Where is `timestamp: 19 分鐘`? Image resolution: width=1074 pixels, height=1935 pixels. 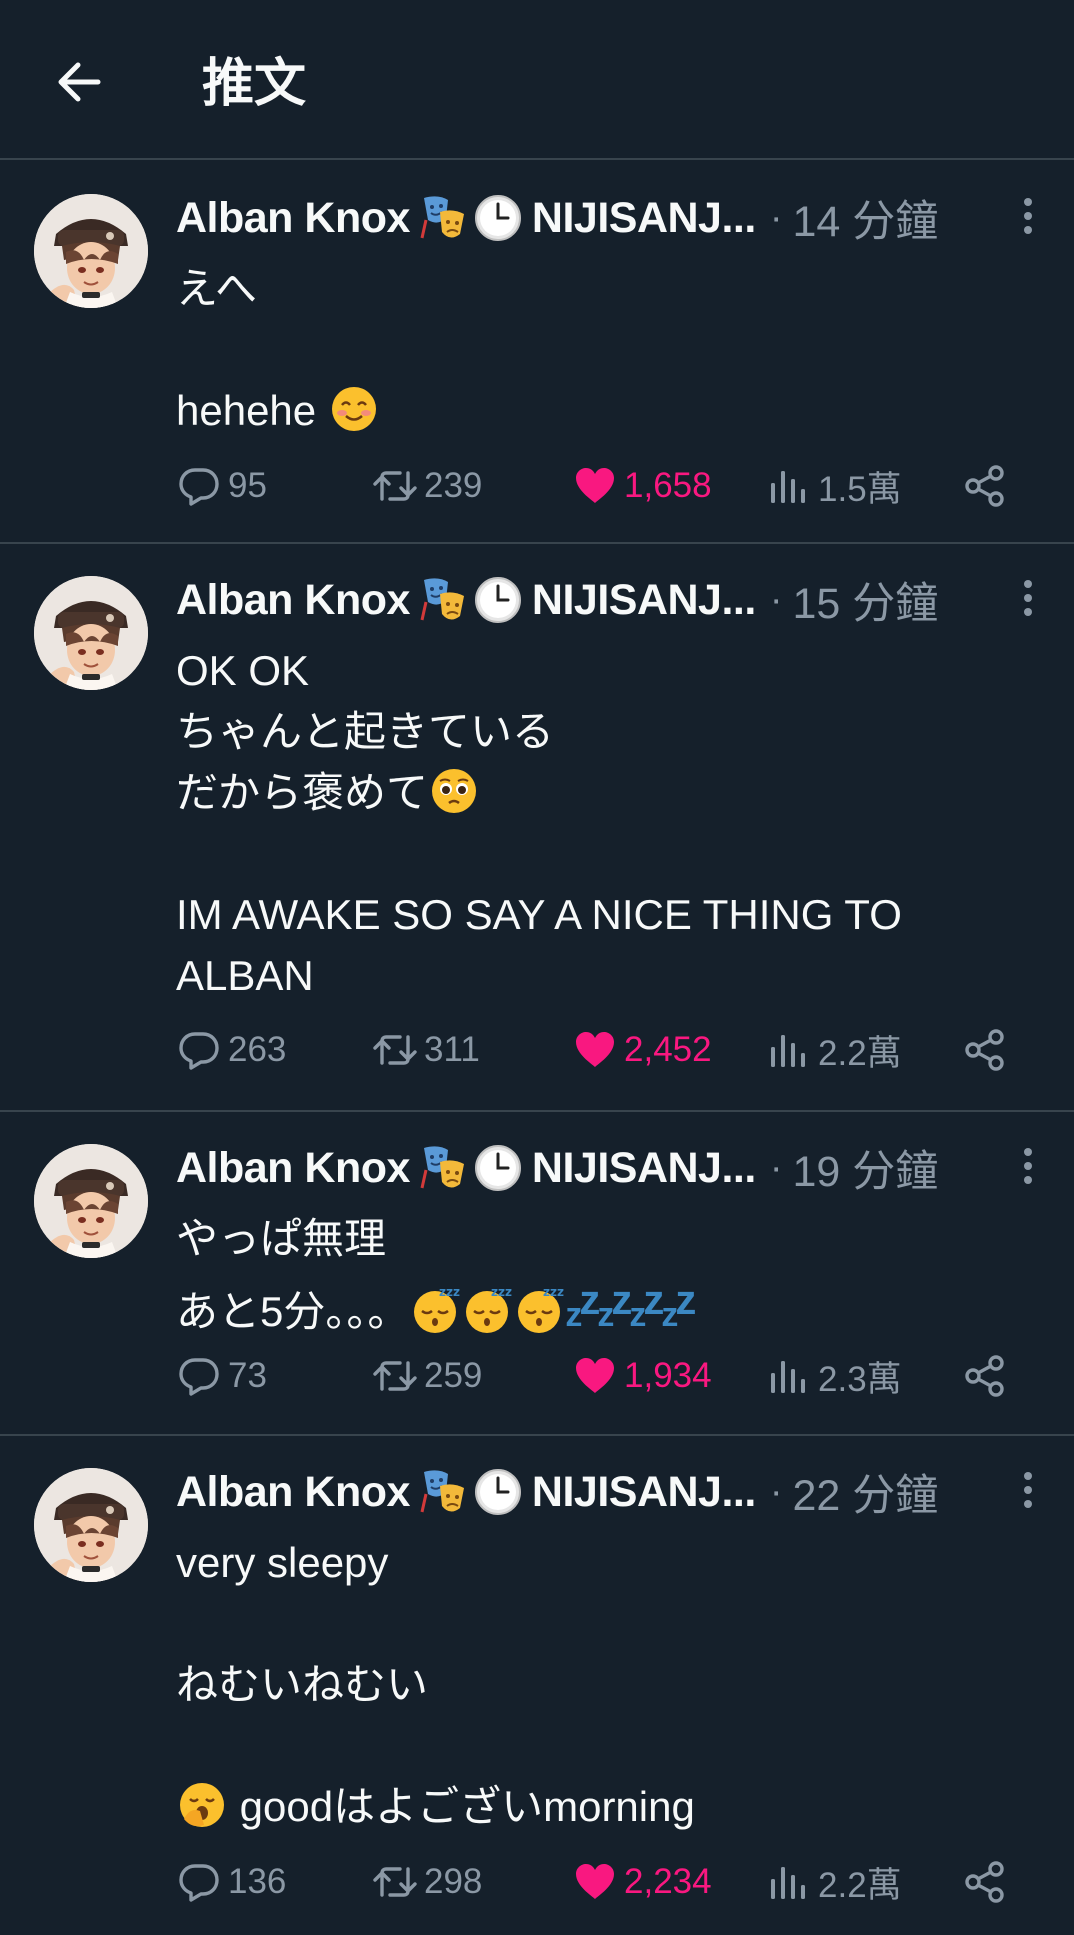
timestamp: 19 分鐘 is located at coordinates (865, 1168).